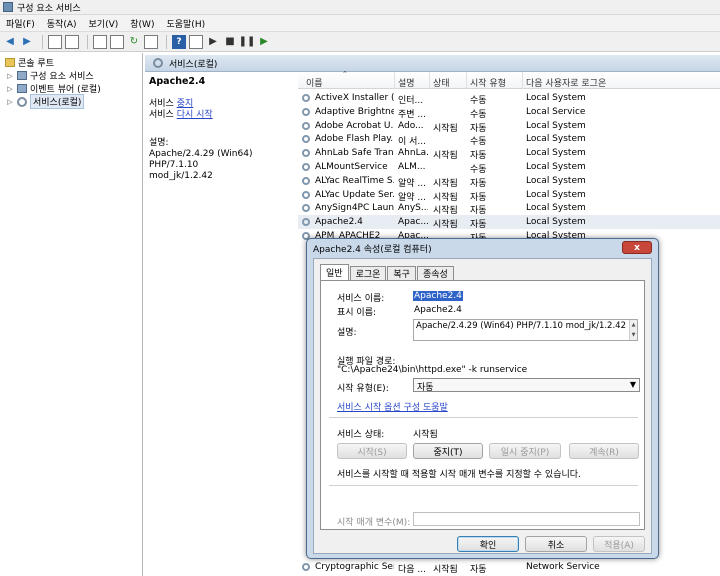  I want to click on restart-line: 서비스 다시 시작, so click(224, 115).